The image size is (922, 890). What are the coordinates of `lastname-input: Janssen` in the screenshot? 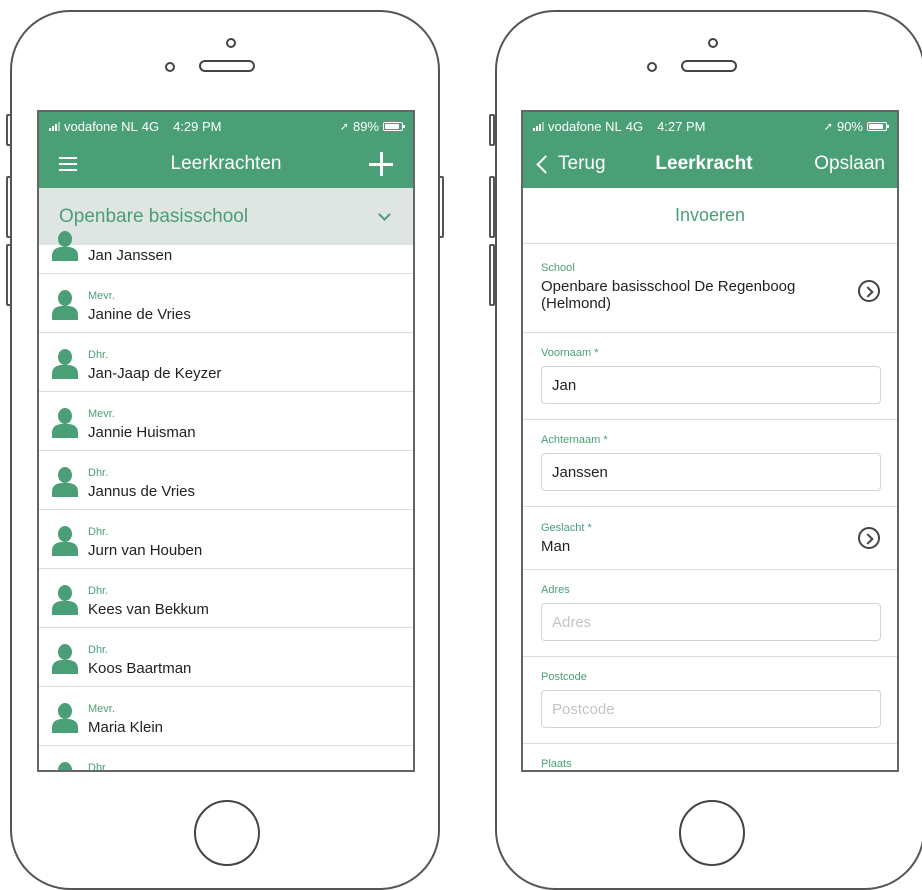 It's located at (711, 472).